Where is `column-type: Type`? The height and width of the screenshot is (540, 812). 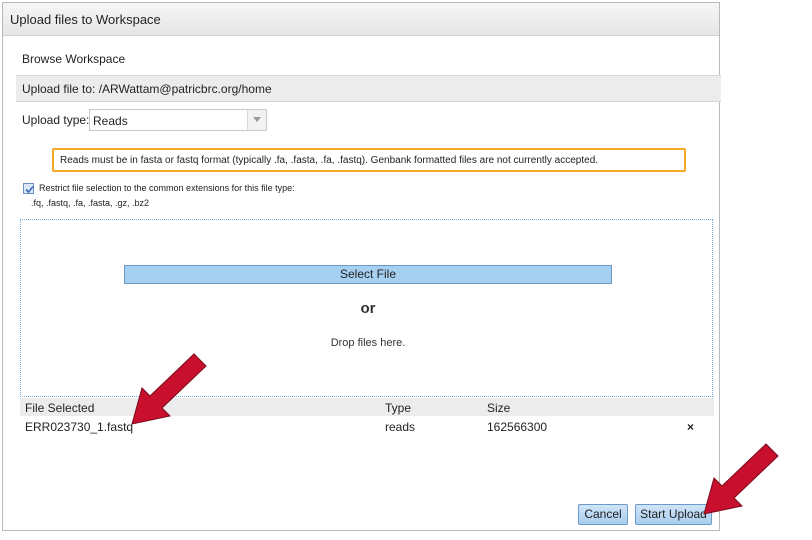
column-type: Type is located at coordinates (398, 408).